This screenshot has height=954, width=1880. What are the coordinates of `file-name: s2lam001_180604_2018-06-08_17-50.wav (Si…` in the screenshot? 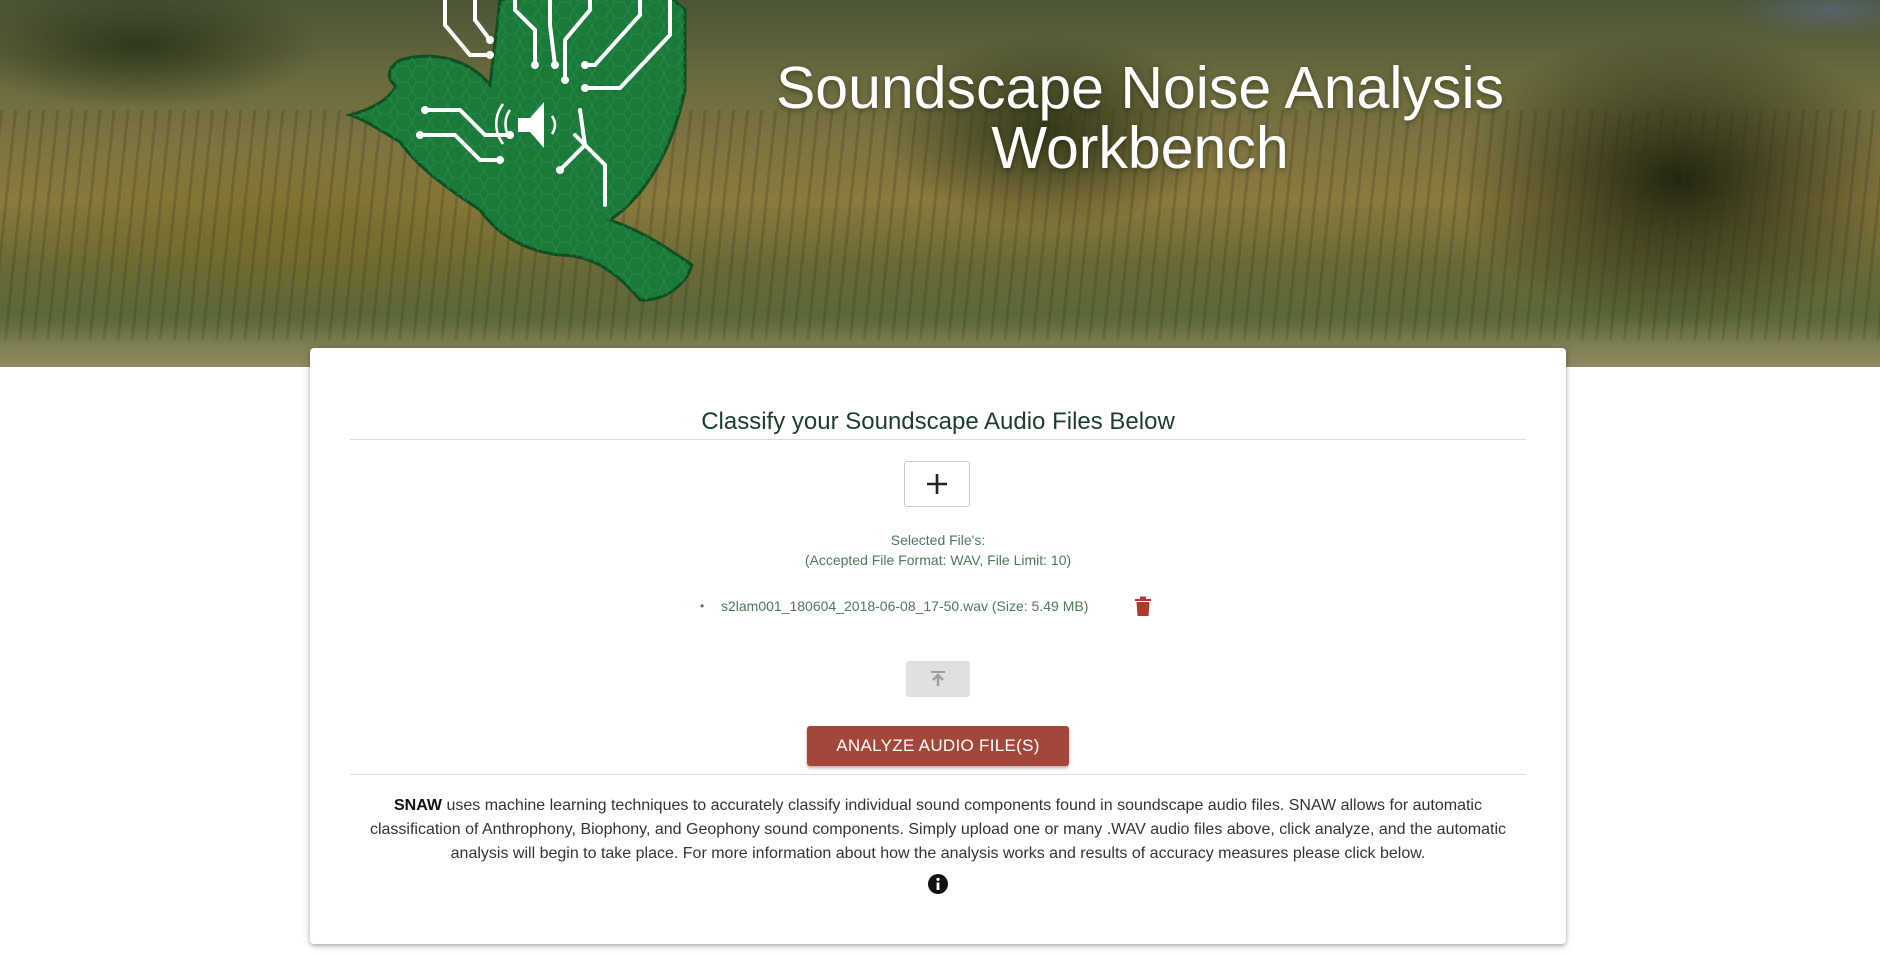 It's located at (905, 606).